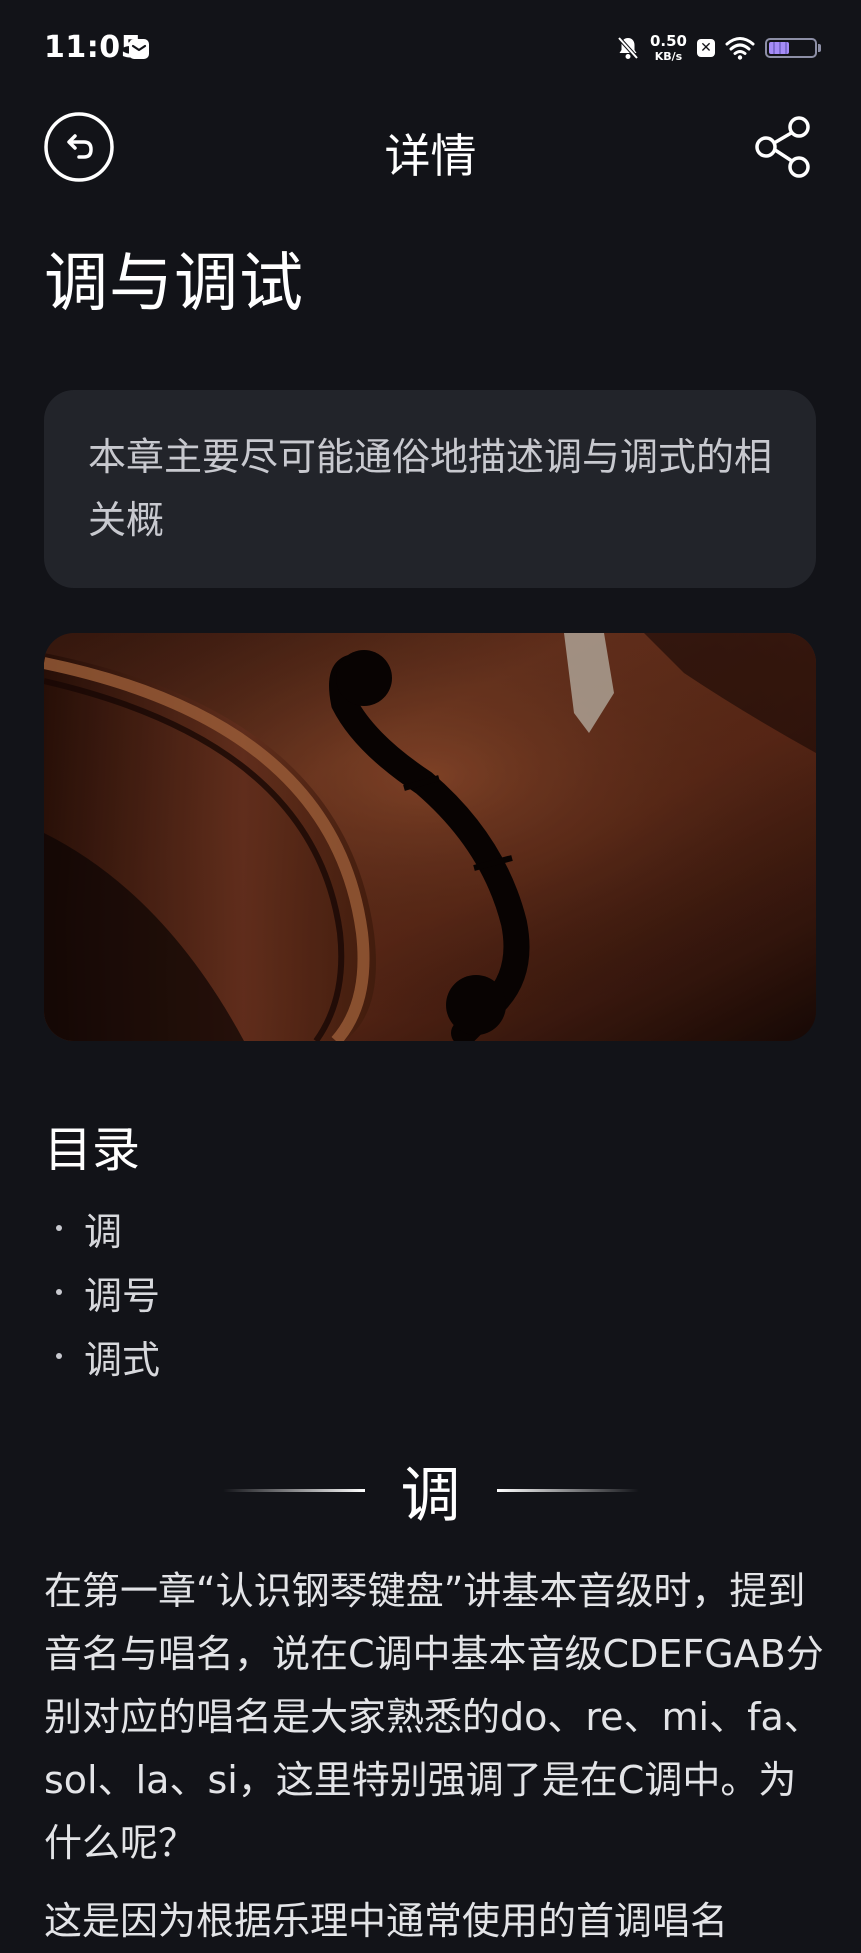  What do you see at coordinates (122, 1295) in the screenshot?
I see `toc-item-label: 调号` at bounding box center [122, 1295].